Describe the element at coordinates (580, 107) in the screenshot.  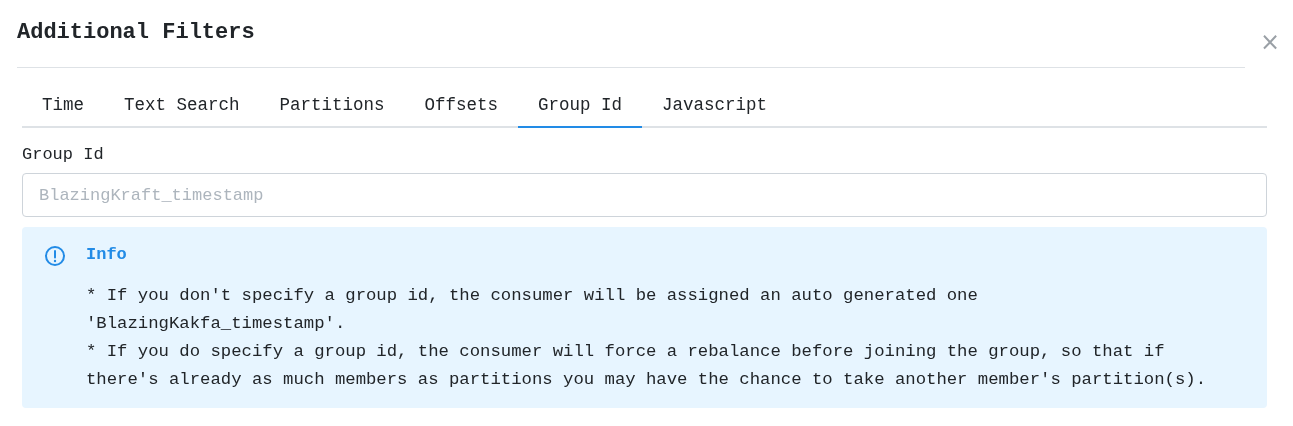
I see `tab: Group Id` at that location.